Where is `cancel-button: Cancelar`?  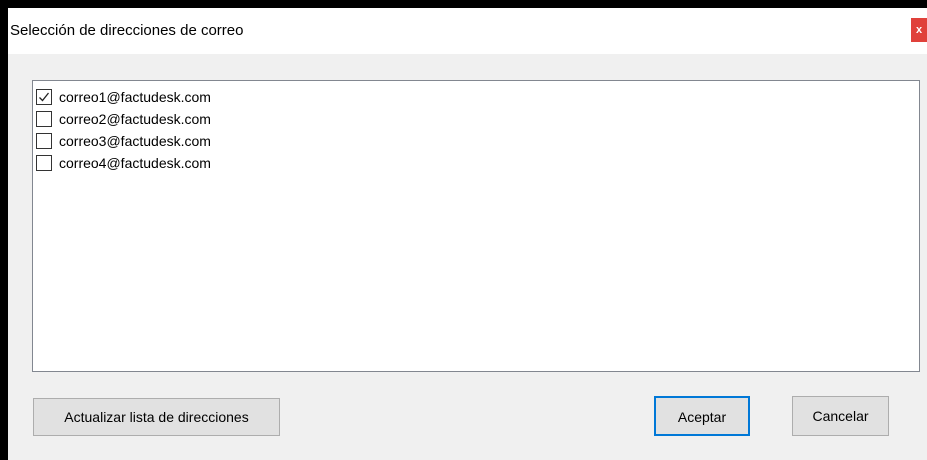
cancel-button: Cancelar is located at coordinates (840, 416).